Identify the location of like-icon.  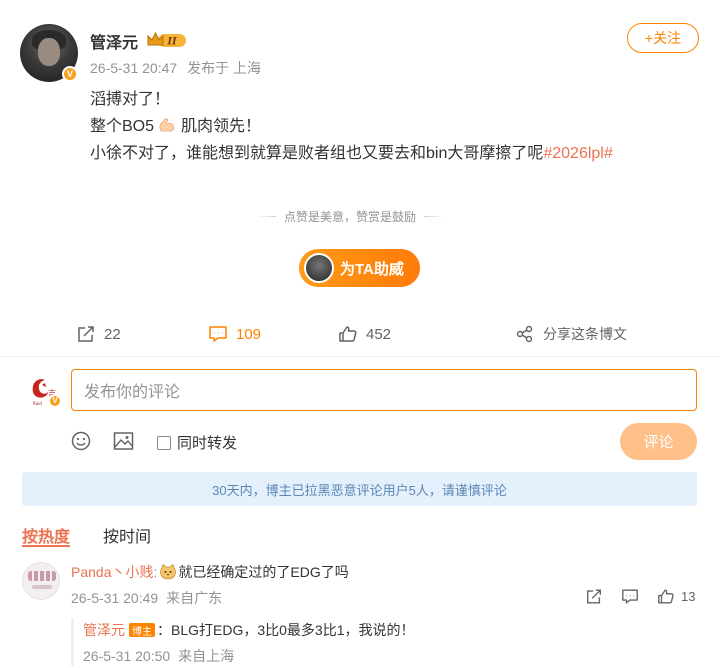
(348, 334).